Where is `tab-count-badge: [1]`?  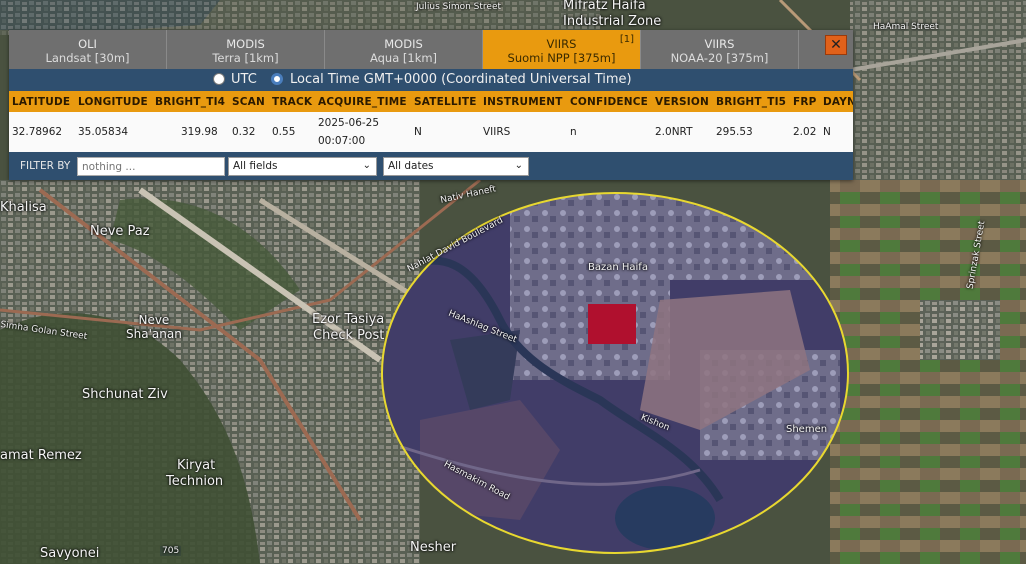
tab-count-badge: [1] is located at coordinates (626, 39).